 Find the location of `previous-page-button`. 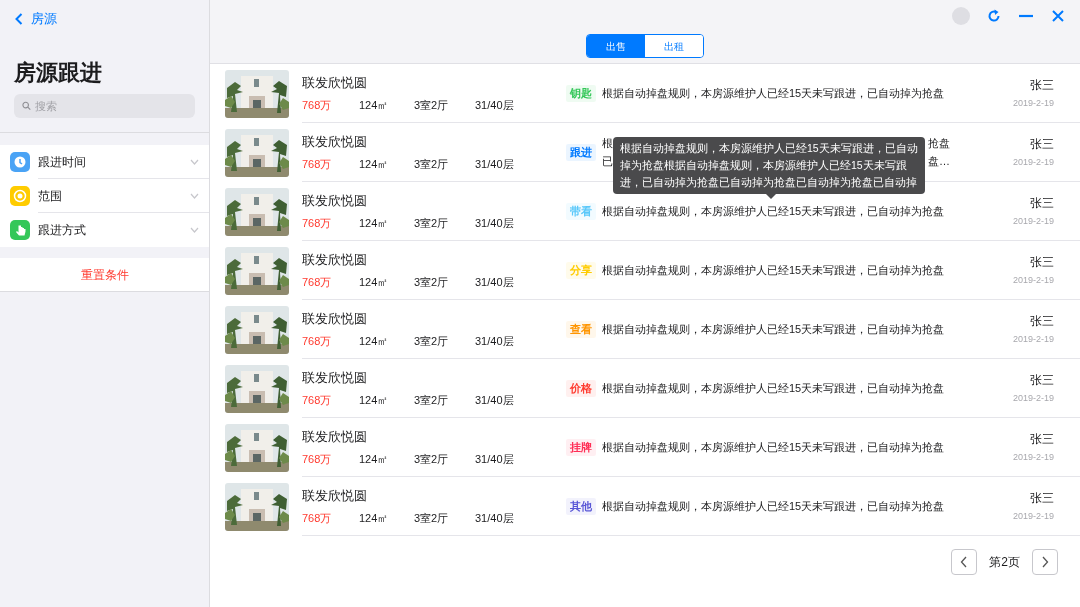

previous-page-button is located at coordinates (964, 562).